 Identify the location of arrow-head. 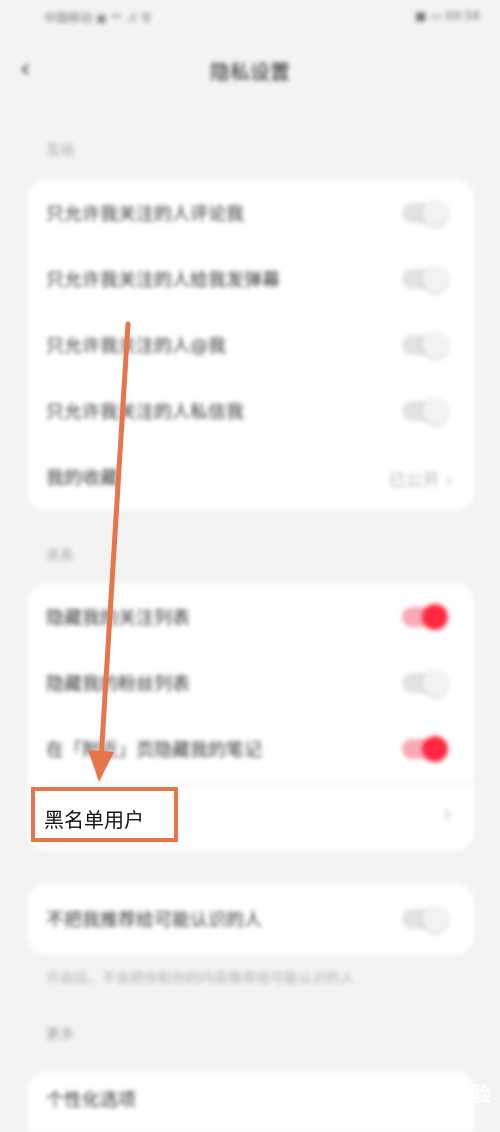
(101, 766).